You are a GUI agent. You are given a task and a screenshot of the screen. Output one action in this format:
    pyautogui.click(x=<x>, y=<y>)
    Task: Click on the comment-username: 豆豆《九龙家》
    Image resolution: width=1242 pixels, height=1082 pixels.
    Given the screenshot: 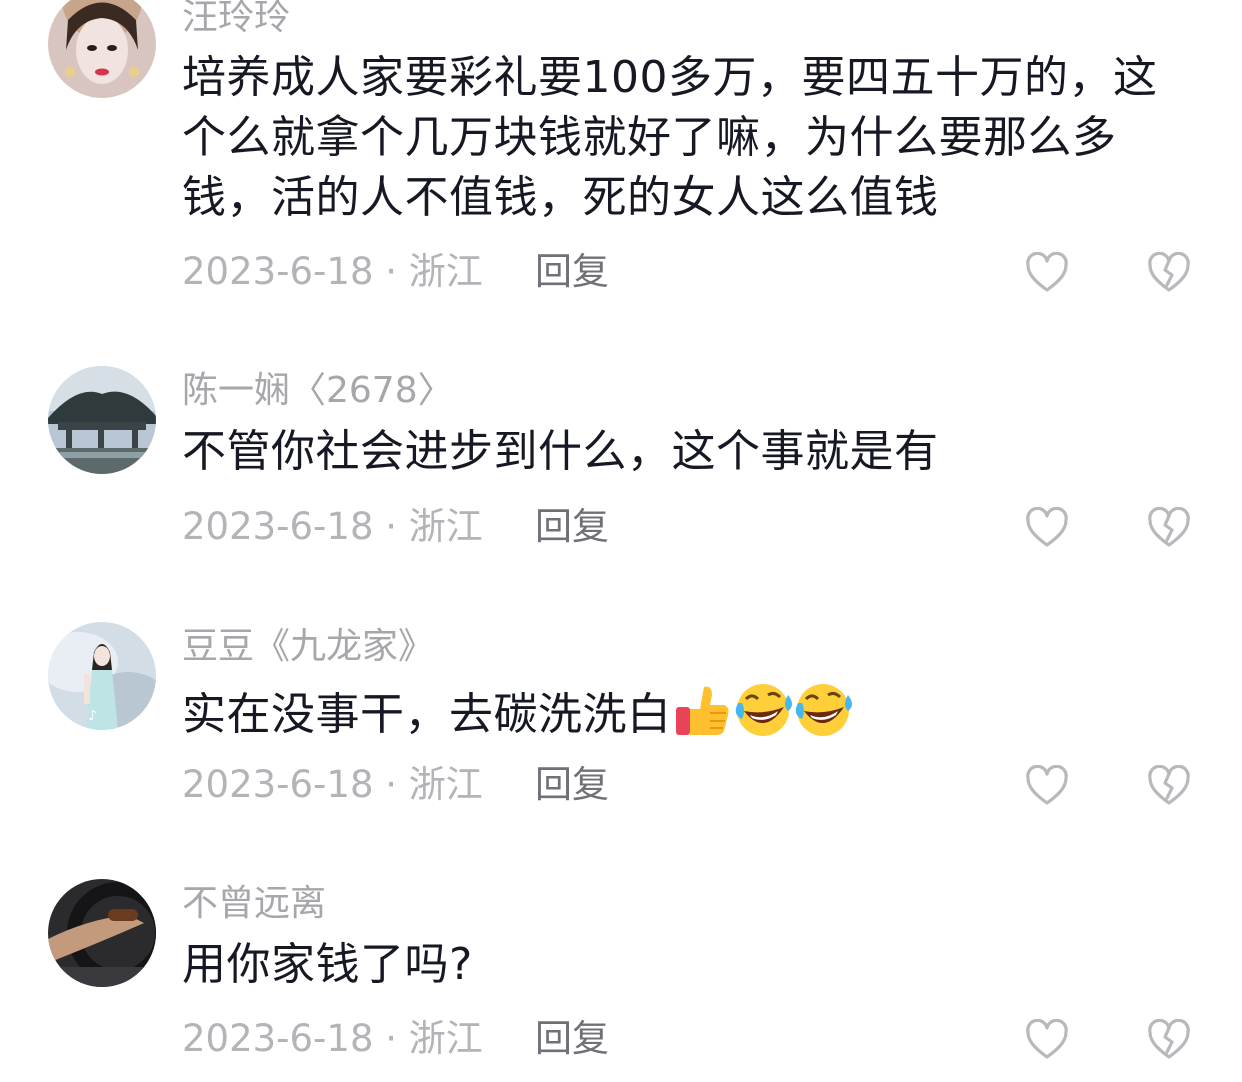 What is the action you would take?
    pyautogui.click(x=308, y=647)
    